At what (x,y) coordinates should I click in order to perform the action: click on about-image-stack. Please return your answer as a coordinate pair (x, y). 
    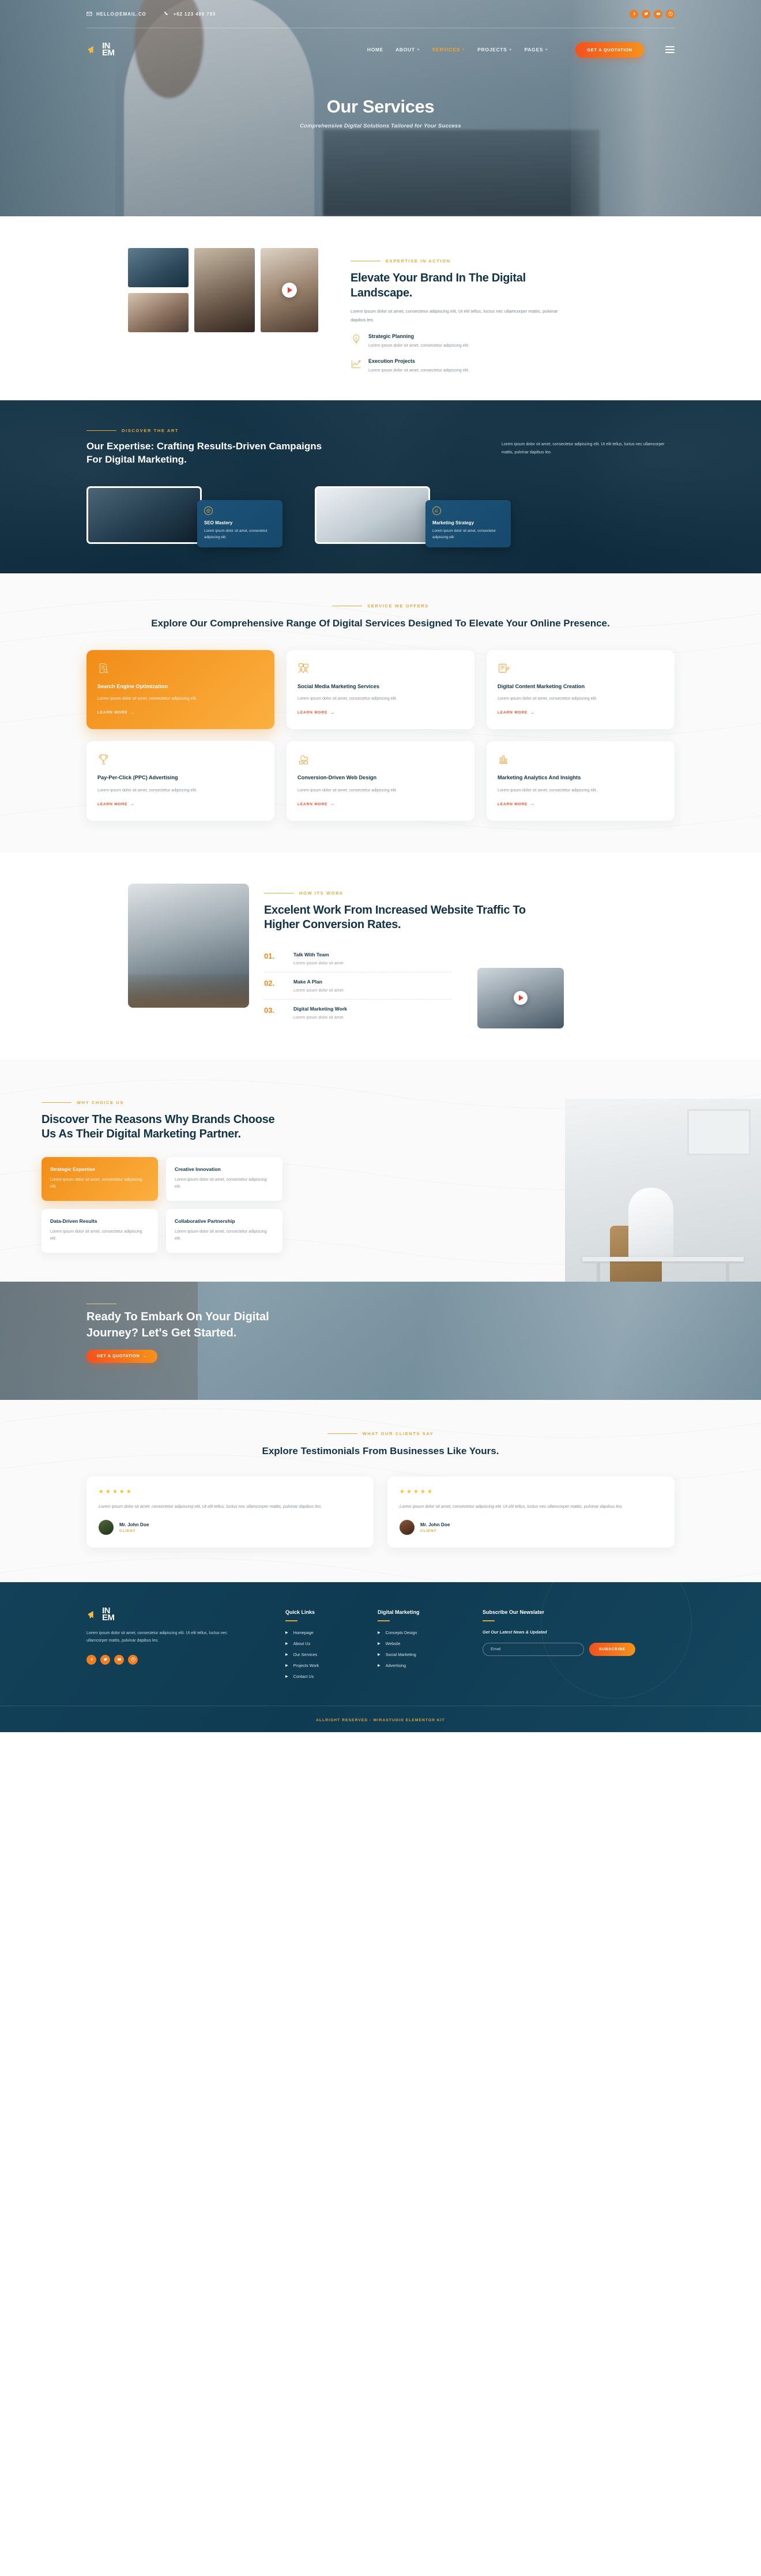
    Looking at the image, I should click on (158, 290).